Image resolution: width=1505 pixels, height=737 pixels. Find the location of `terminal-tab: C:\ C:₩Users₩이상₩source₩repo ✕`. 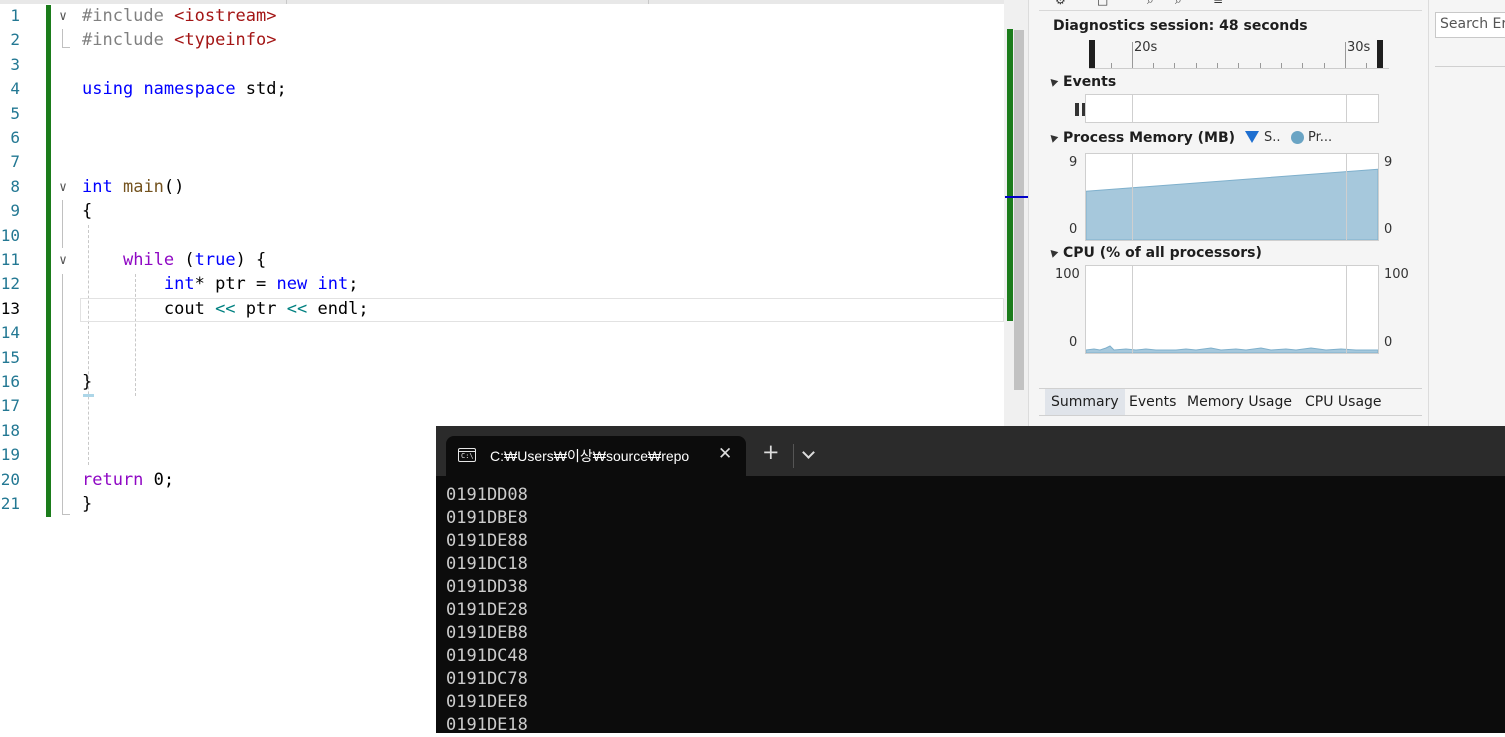

terminal-tab: C:\ C:₩Users₩이상₩source₩repo ✕ is located at coordinates (596, 456).